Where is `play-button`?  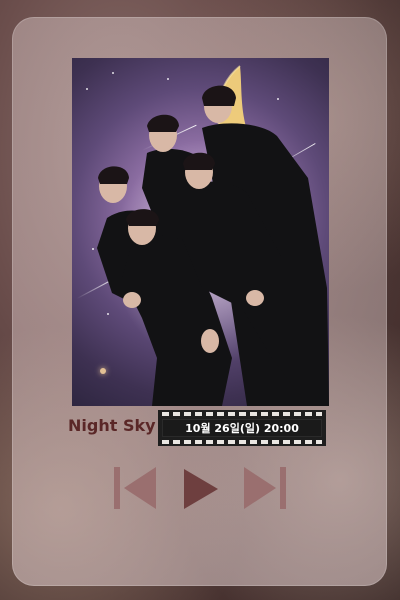 play-button is located at coordinates (201, 489).